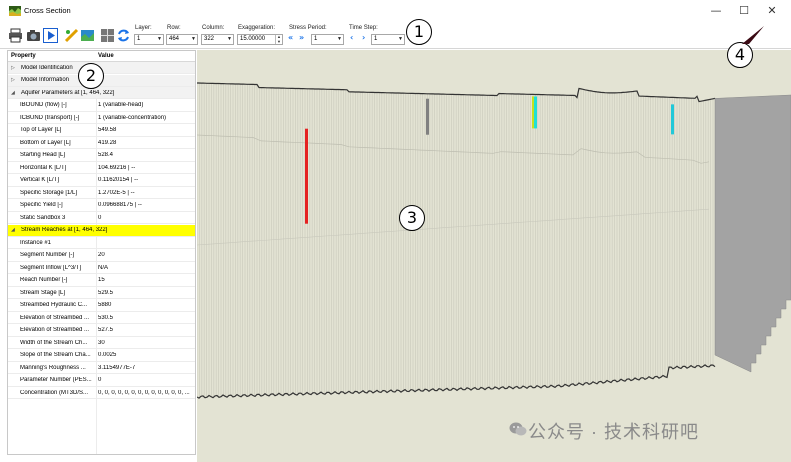  What do you see at coordinates (388, 39) in the screenshot?
I see `time-step-select: 1 ▼` at bounding box center [388, 39].